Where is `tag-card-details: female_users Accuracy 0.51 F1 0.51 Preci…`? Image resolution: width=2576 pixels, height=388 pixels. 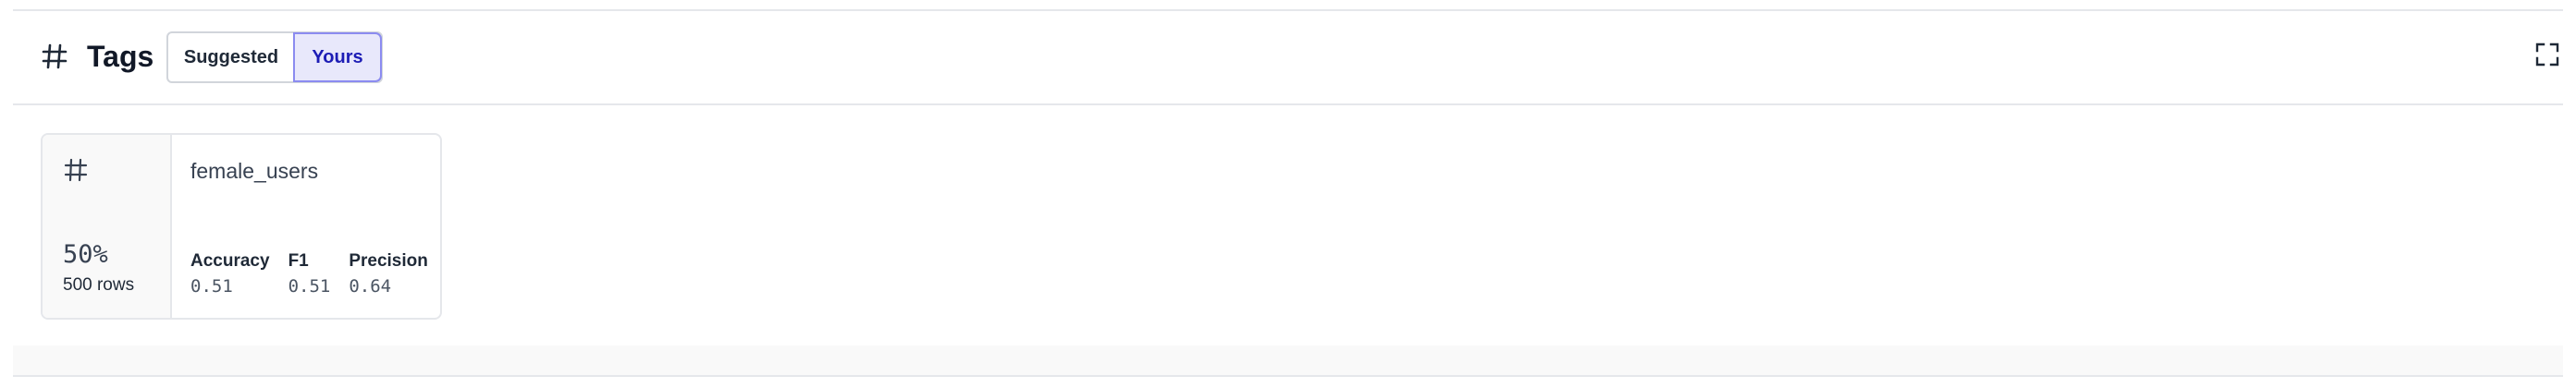
tag-card-details: female_users Accuracy 0.51 F1 0.51 Preci… is located at coordinates (306, 226).